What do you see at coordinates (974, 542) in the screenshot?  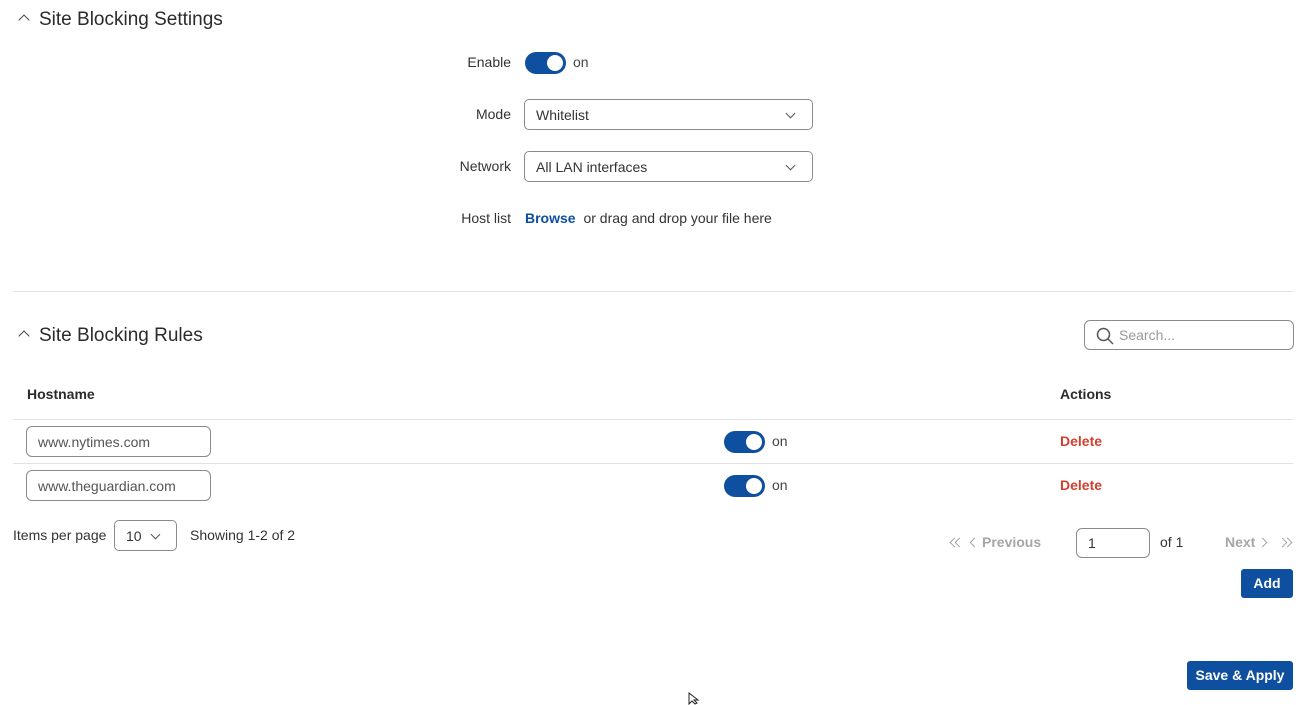 I see `previous-chevron-icon` at bounding box center [974, 542].